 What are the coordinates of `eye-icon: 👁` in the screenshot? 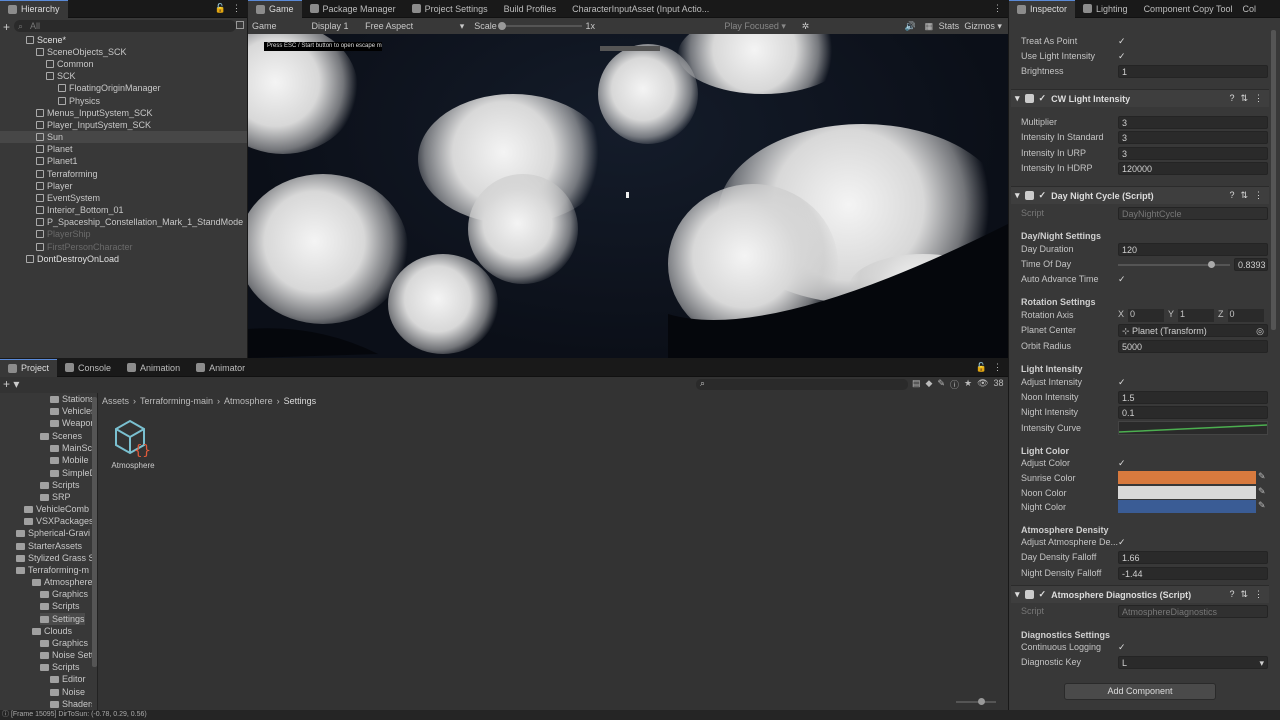 It's located at (982, 384).